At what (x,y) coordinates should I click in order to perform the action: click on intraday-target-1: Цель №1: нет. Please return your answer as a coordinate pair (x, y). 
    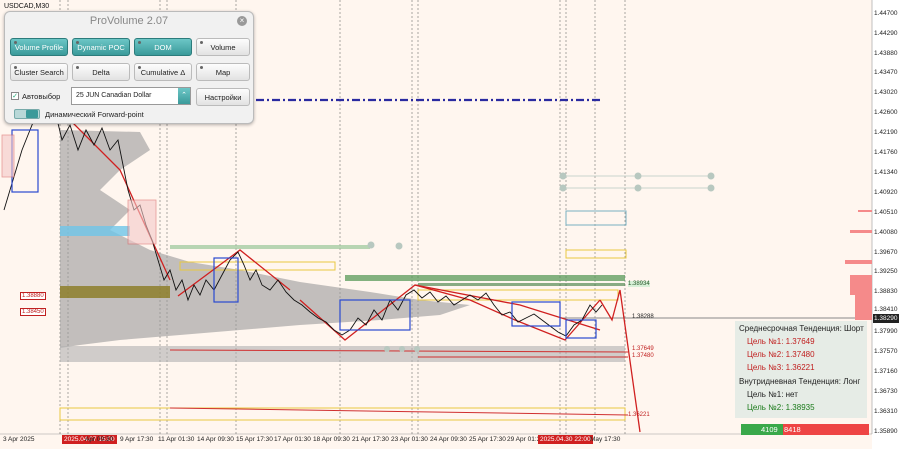
    Looking at the image, I should click on (772, 394).